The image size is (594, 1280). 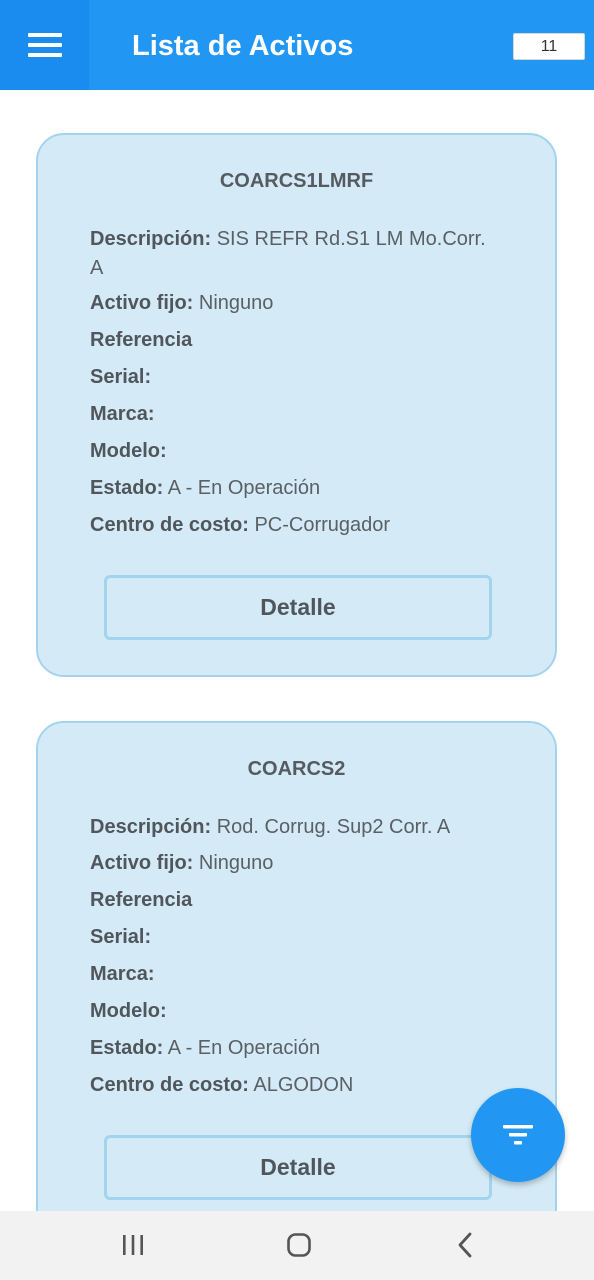 What do you see at coordinates (549, 46) in the screenshot?
I see `asset-count-badge: 11` at bounding box center [549, 46].